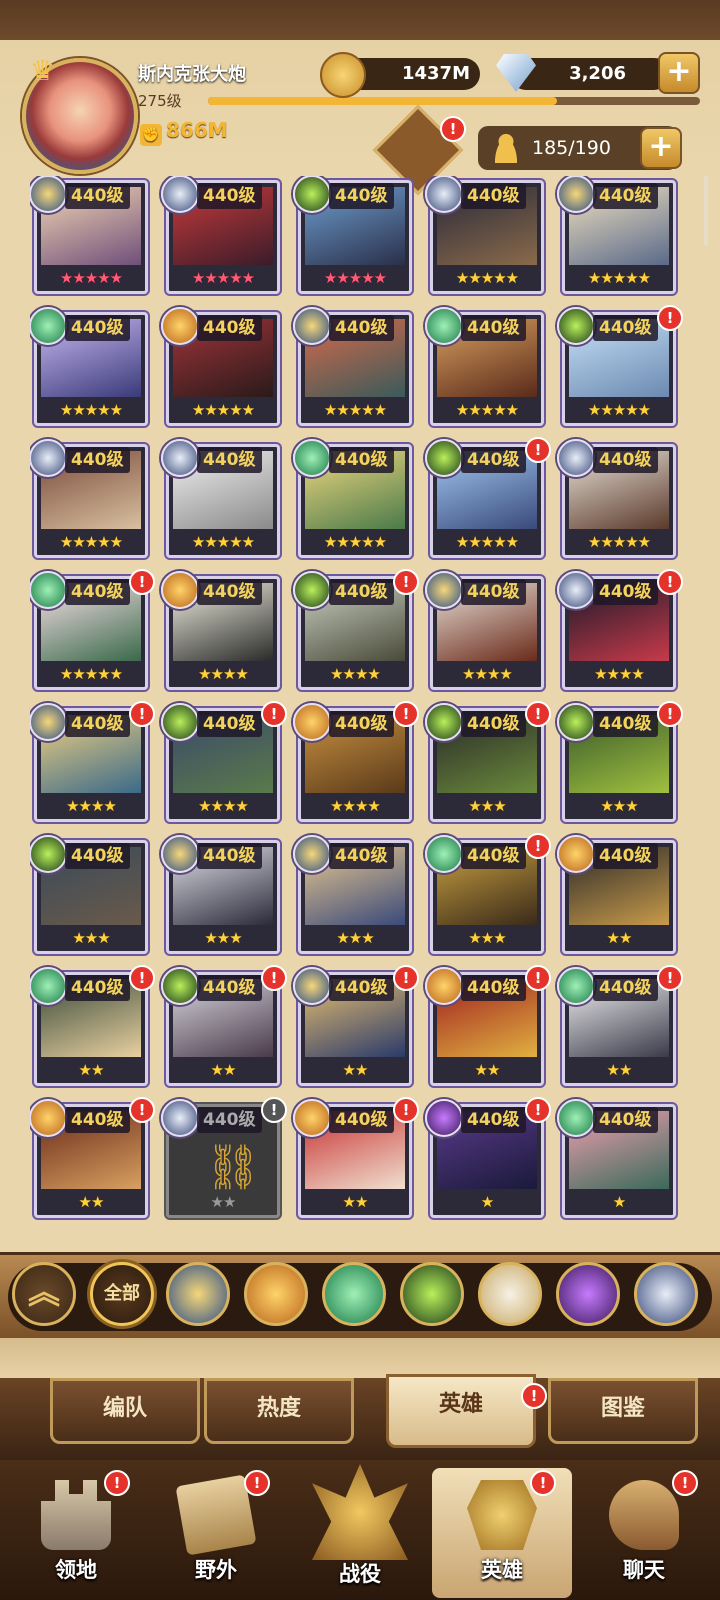  What do you see at coordinates (588, 1294) in the screenshot?
I see `filter-hypogean-button` at bounding box center [588, 1294].